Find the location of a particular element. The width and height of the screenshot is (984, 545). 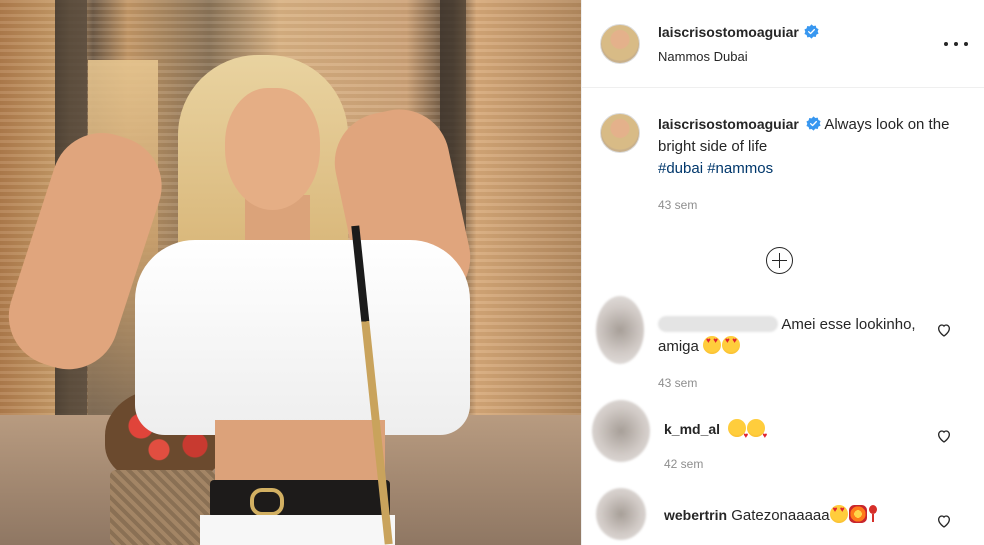

caption-timestamp: 43 sem is located at coordinates (808, 205).